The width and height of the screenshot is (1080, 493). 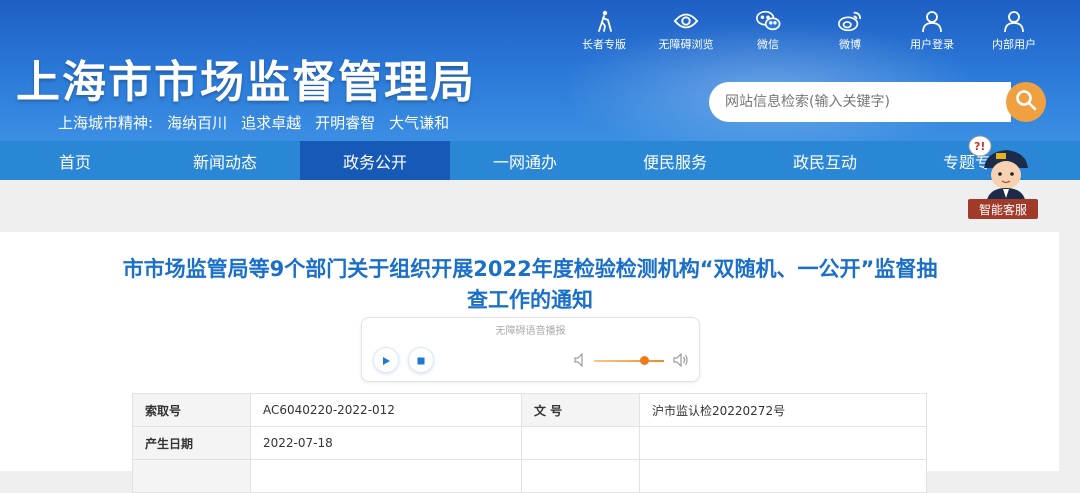 I want to click on index-number-key: 索取号, so click(x=191, y=410).